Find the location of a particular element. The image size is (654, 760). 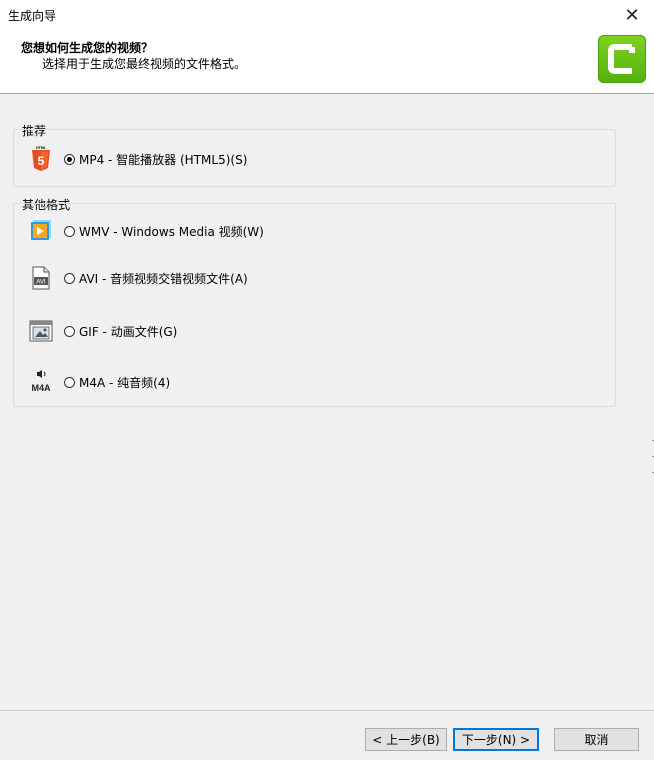

footer-divider is located at coordinates (327, 710).